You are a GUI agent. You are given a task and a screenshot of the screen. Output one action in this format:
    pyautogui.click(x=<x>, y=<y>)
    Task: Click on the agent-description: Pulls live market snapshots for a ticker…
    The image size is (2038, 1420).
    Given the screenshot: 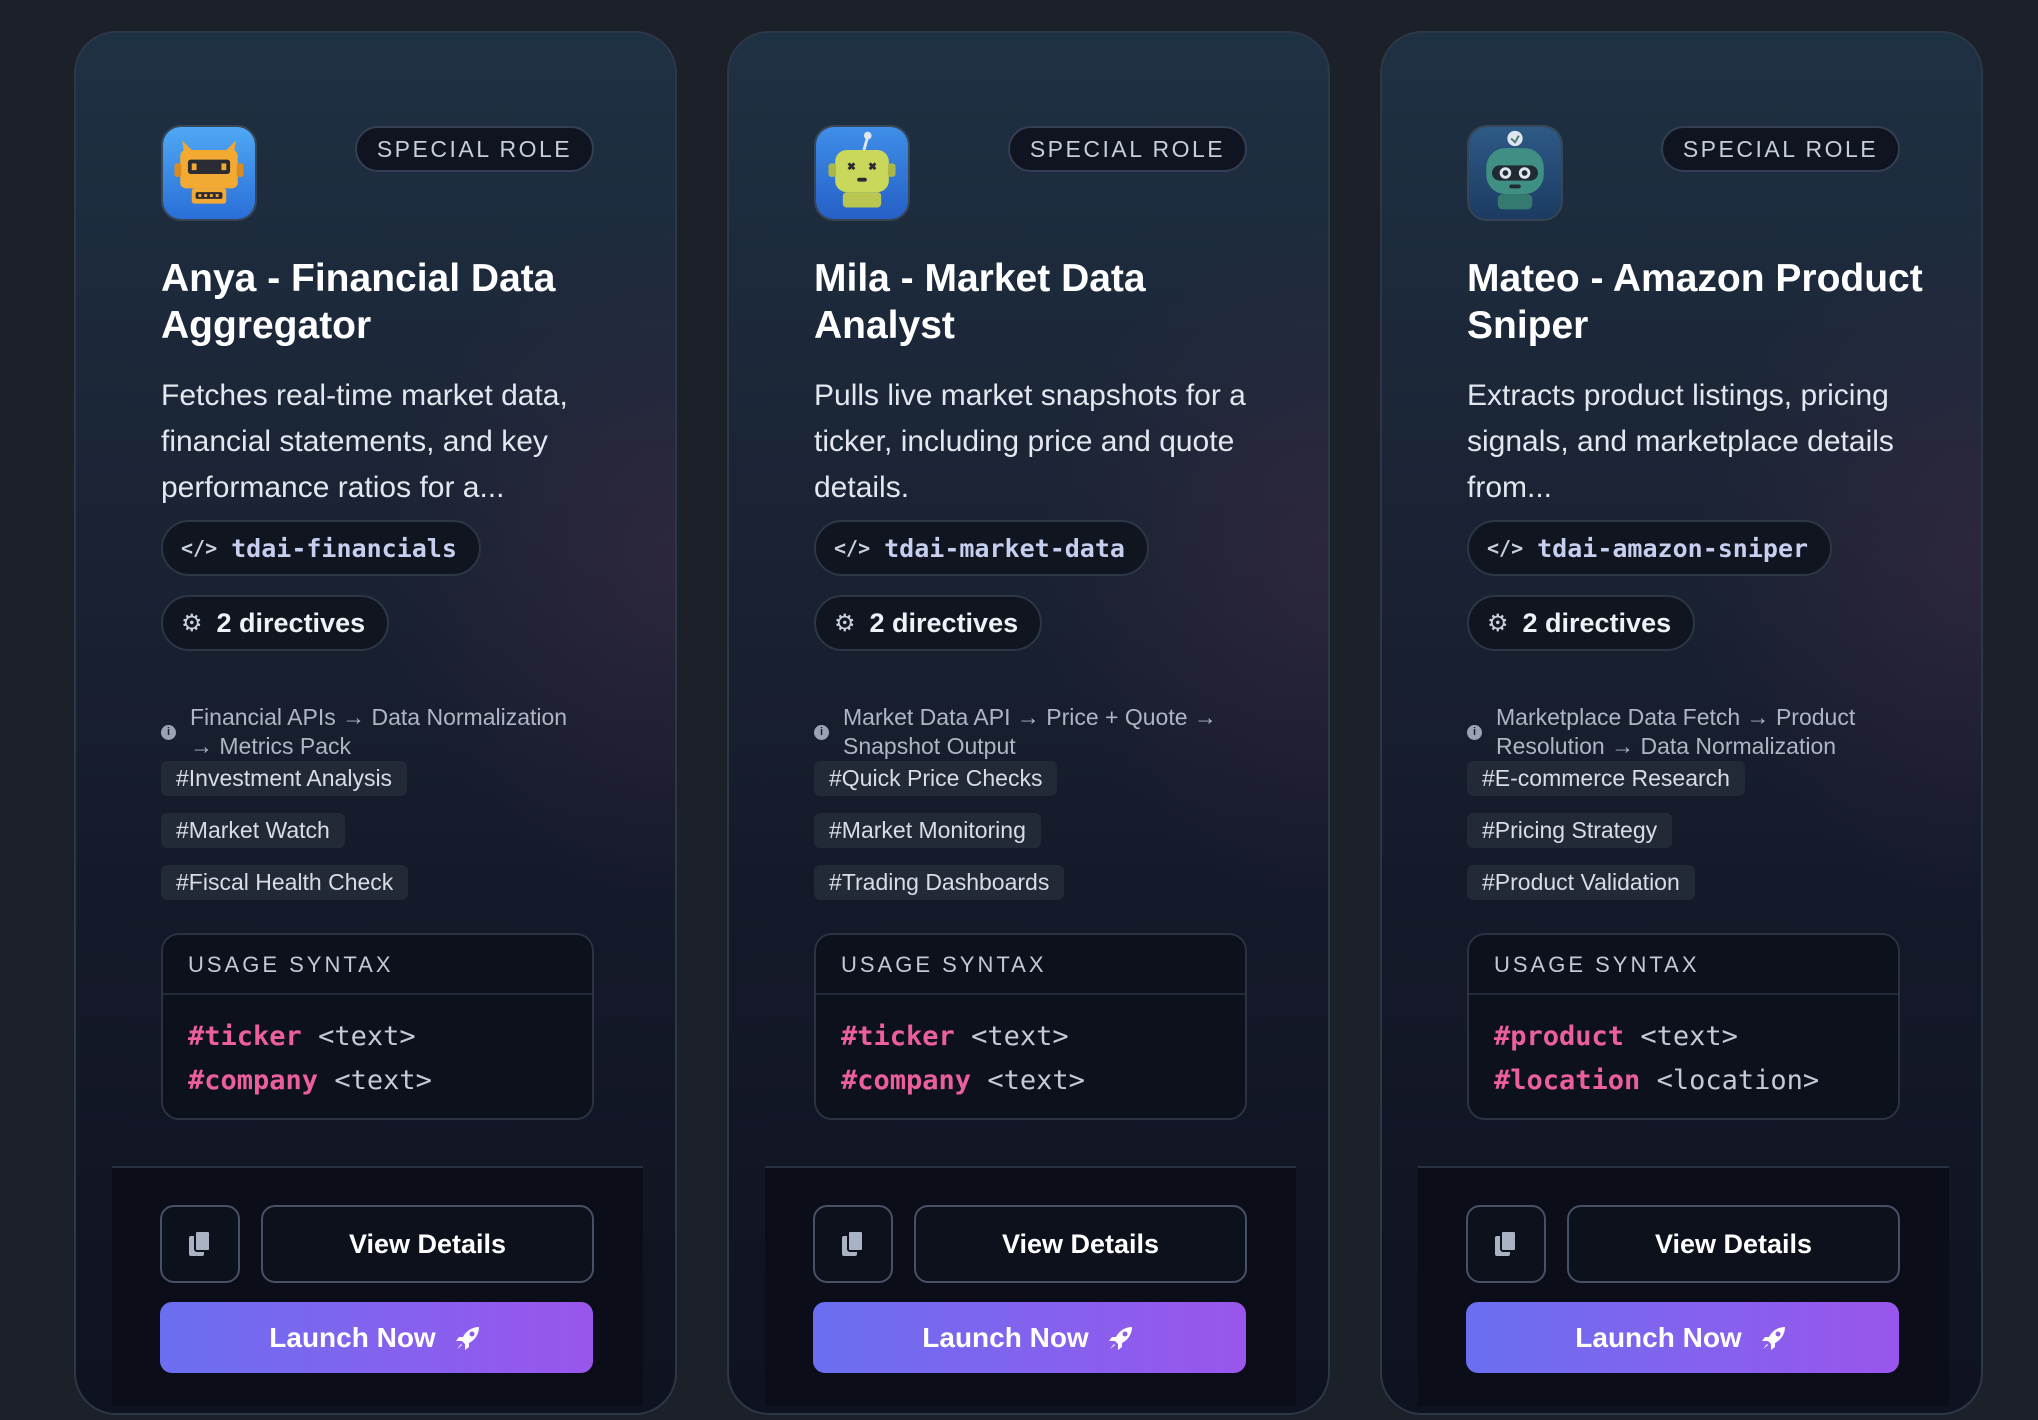 What is the action you would take?
    pyautogui.click(x=1030, y=441)
    